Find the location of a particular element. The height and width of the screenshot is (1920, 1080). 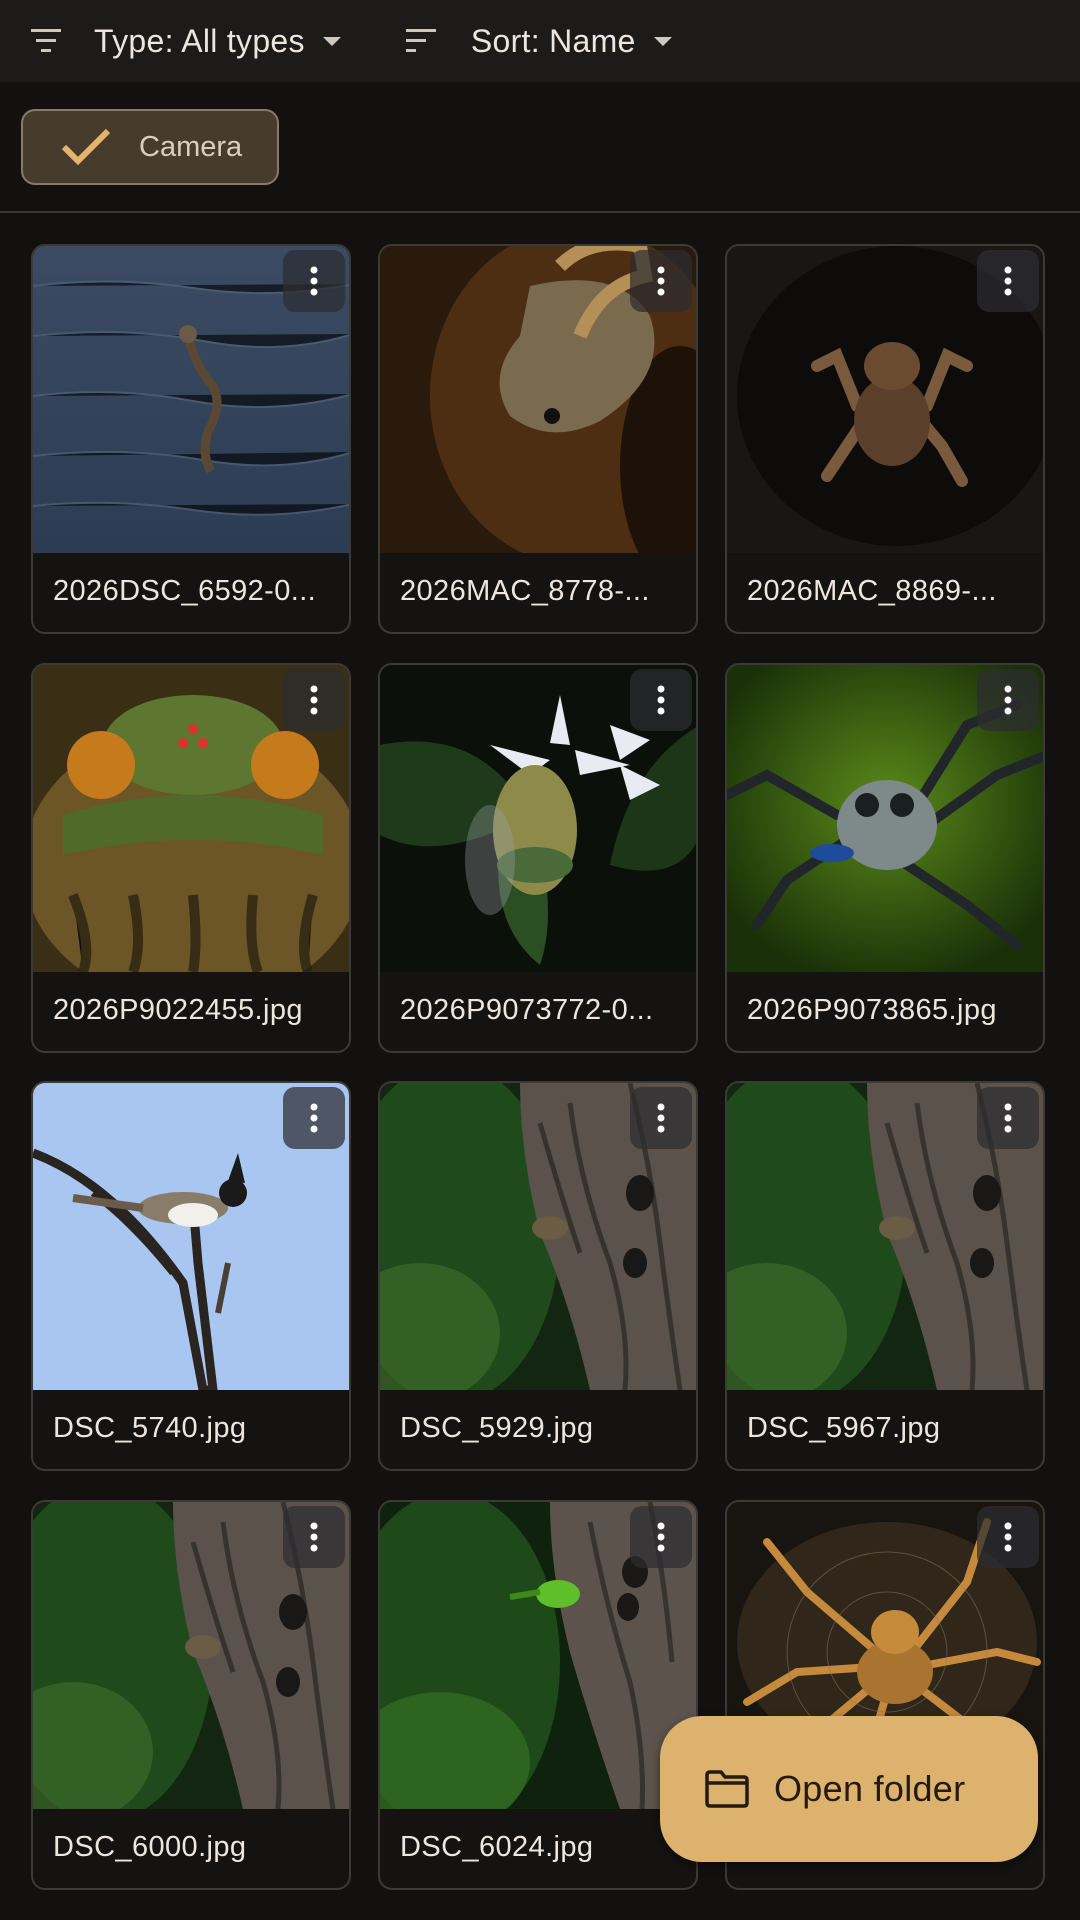

sort-icon is located at coordinates (423, 41).